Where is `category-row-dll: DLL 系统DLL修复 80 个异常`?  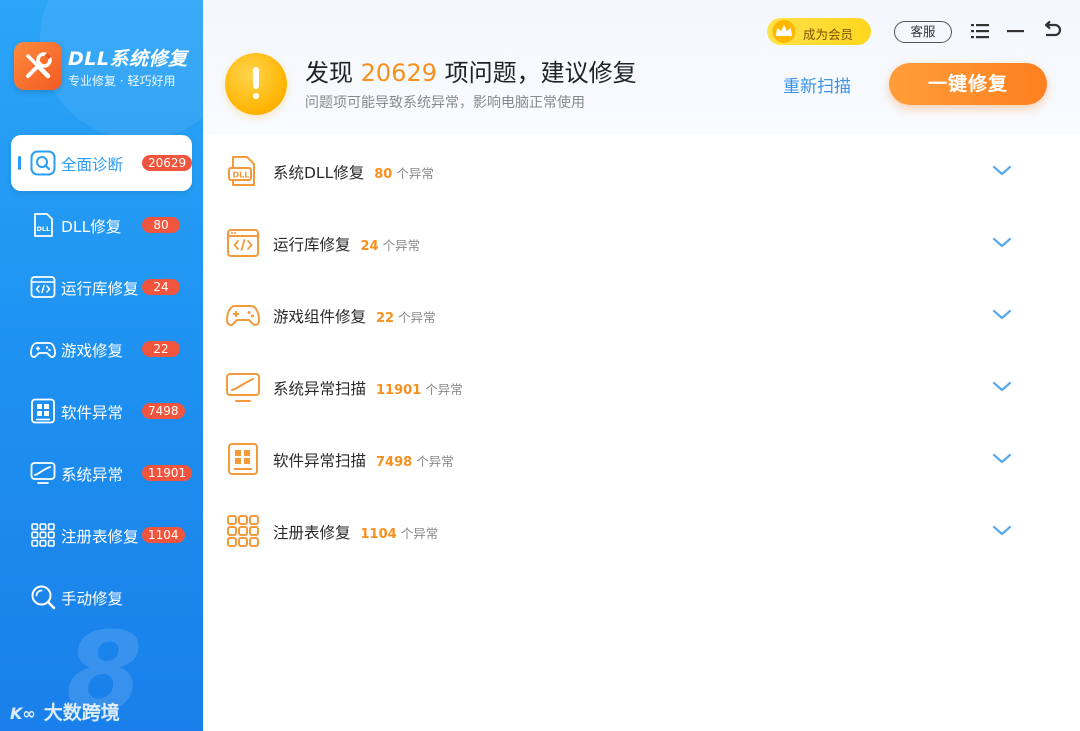 category-row-dll: DLL 系统DLL修复 80 个异常 is located at coordinates (641, 171).